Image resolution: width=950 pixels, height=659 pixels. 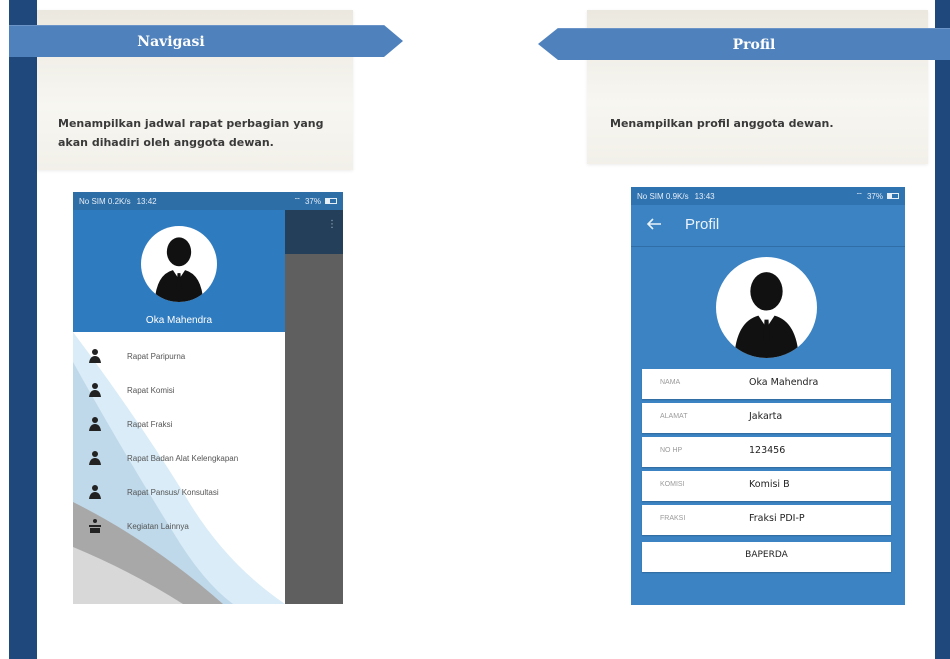 What do you see at coordinates (151, 390) in the screenshot?
I see `menu-item-label: Rapat Komisi` at bounding box center [151, 390].